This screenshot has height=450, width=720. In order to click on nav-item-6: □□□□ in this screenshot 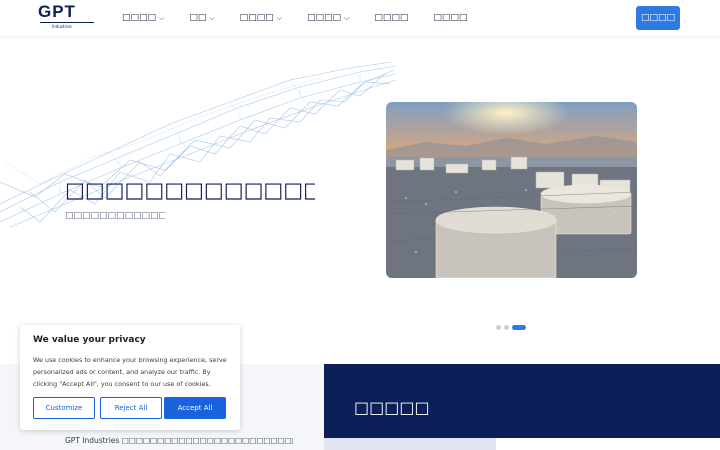, I will do `click(450, 18)`.